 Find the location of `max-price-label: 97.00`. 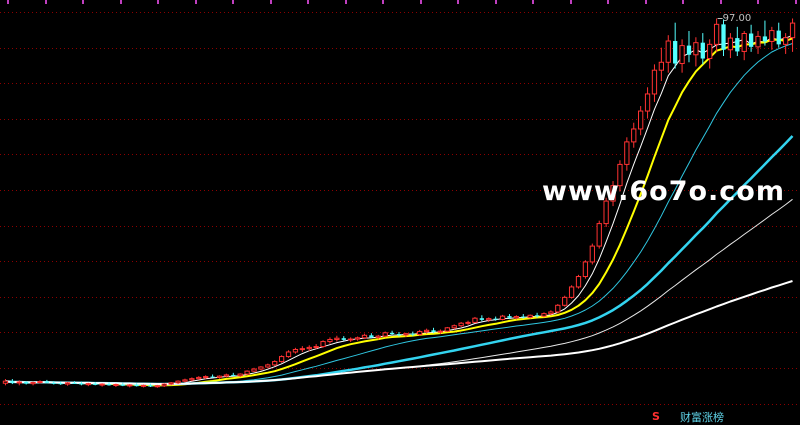

max-price-label: 97.00 is located at coordinates (737, 18).